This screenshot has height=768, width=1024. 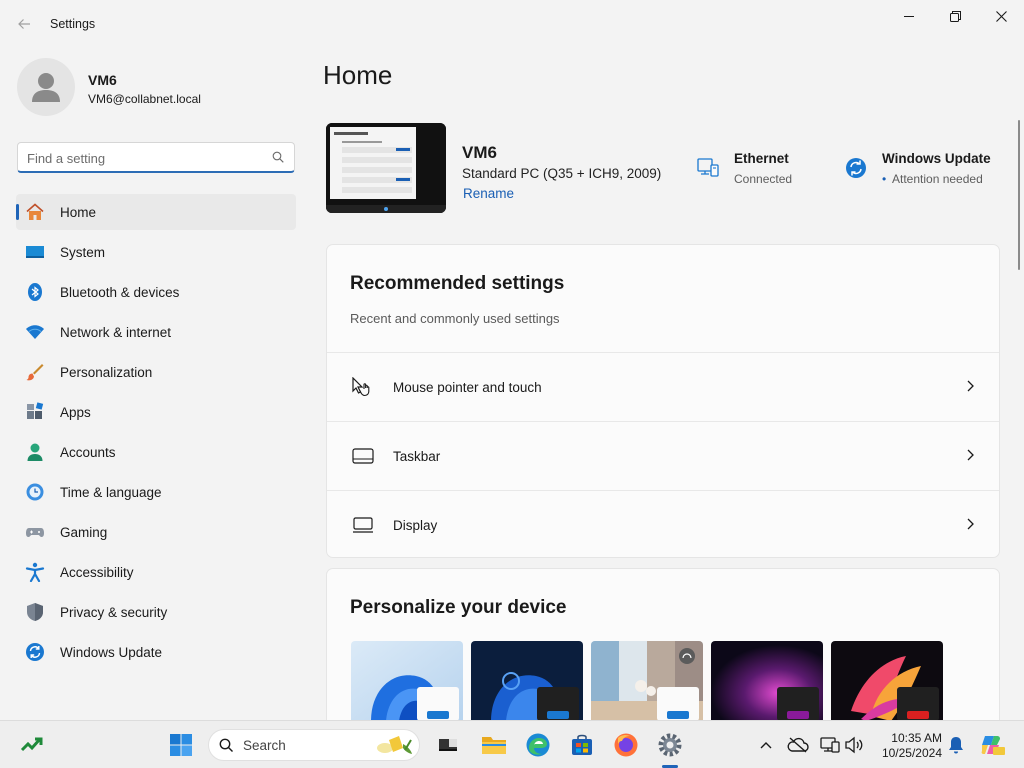 What do you see at coordinates (909, 16) in the screenshot?
I see `minimize-button` at bounding box center [909, 16].